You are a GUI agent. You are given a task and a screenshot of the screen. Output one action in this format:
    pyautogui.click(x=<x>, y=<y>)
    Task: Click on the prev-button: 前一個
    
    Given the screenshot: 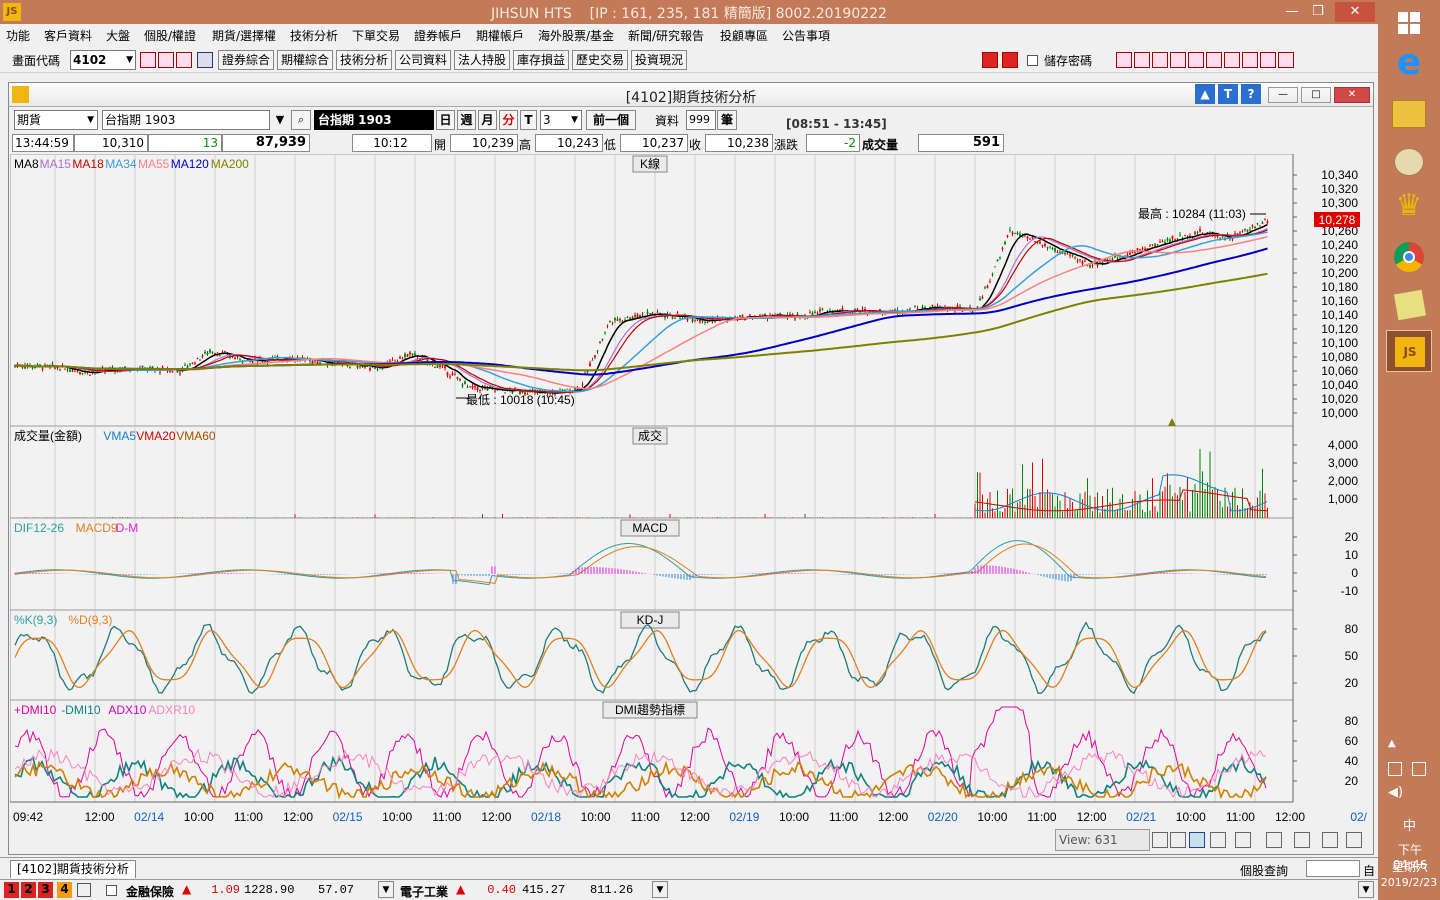 What is the action you would take?
    pyautogui.click(x=611, y=120)
    